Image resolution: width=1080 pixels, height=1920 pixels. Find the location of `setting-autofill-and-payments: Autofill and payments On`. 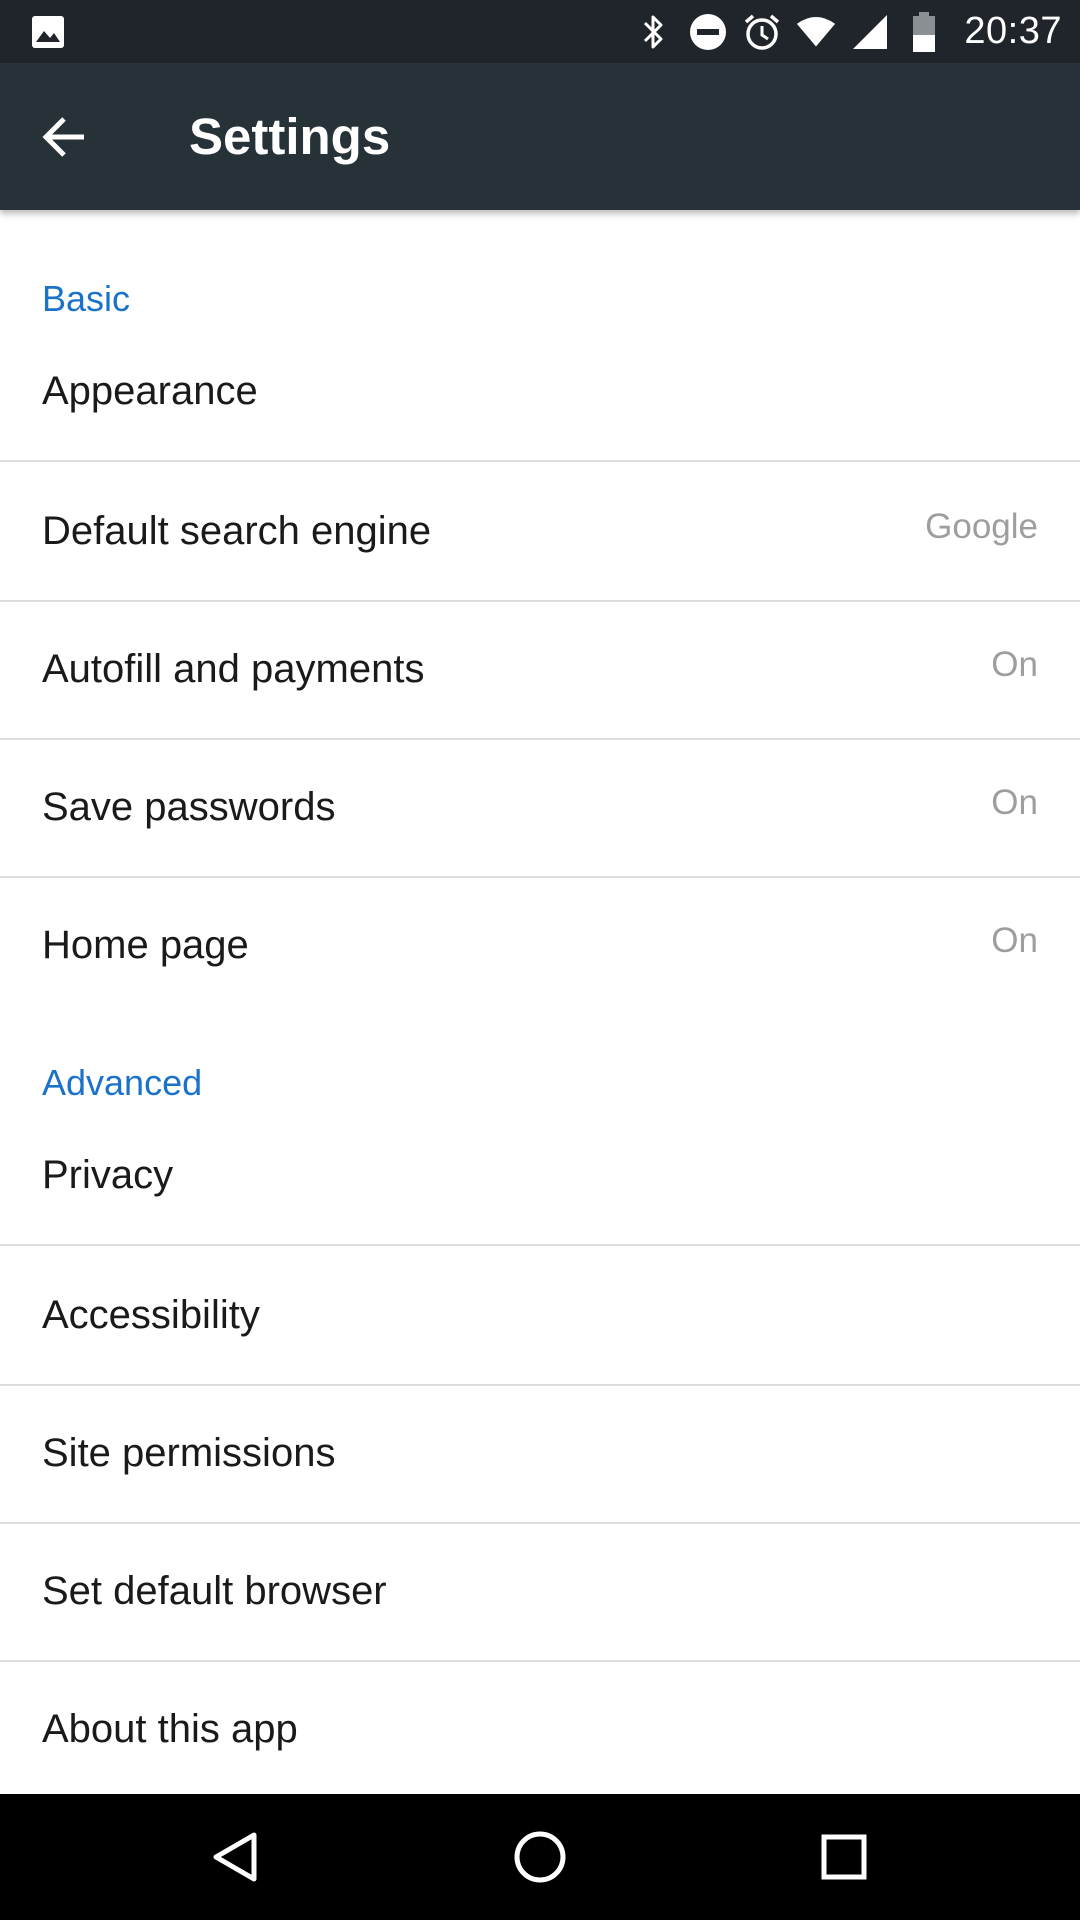

setting-autofill-and-payments: Autofill and payments On is located at coordinates (540, 670).